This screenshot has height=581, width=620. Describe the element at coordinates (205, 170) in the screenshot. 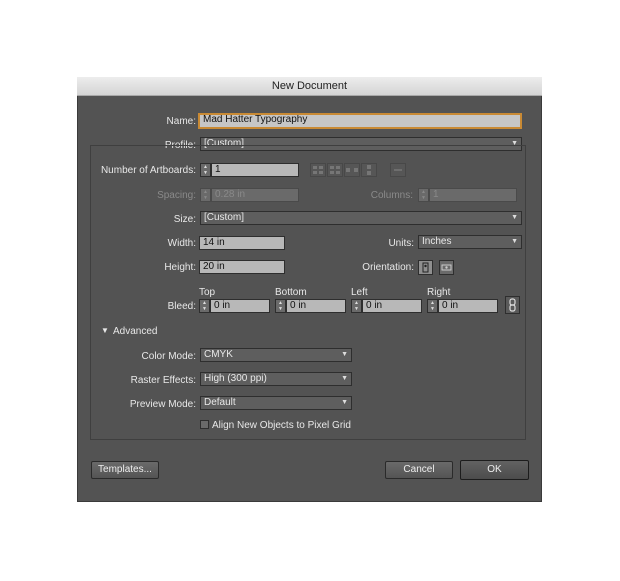

I see `artboards-stepper: ▲ ▼` at that location.